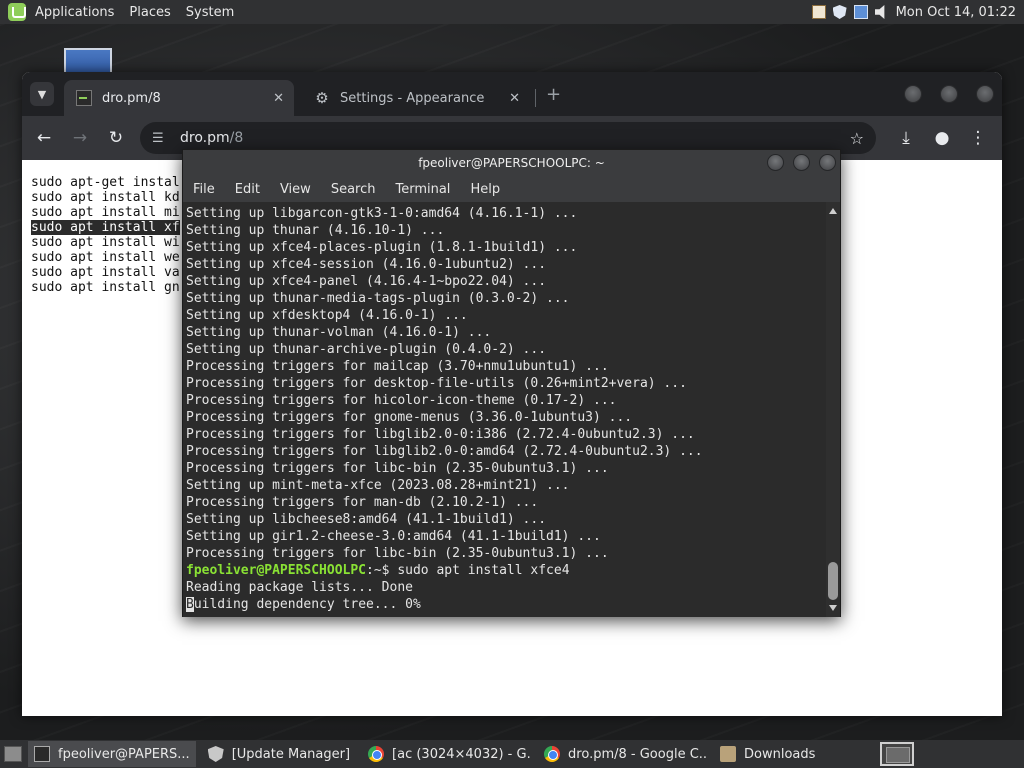  Describe the element at coordinates (105, 257) in the screenshot. I see `page-line: sudo apt install we` at that location.